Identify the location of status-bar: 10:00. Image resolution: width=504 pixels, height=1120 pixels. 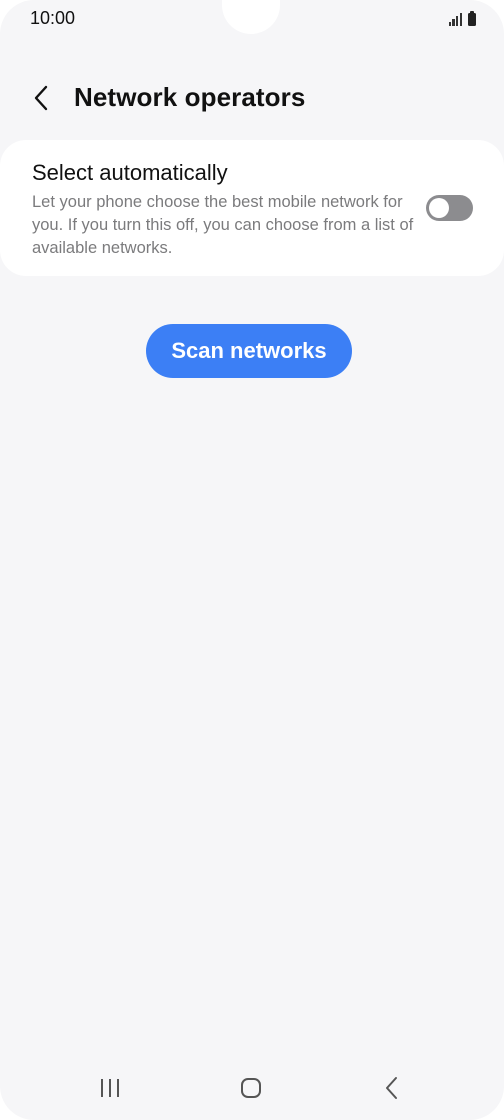
(252, 19).